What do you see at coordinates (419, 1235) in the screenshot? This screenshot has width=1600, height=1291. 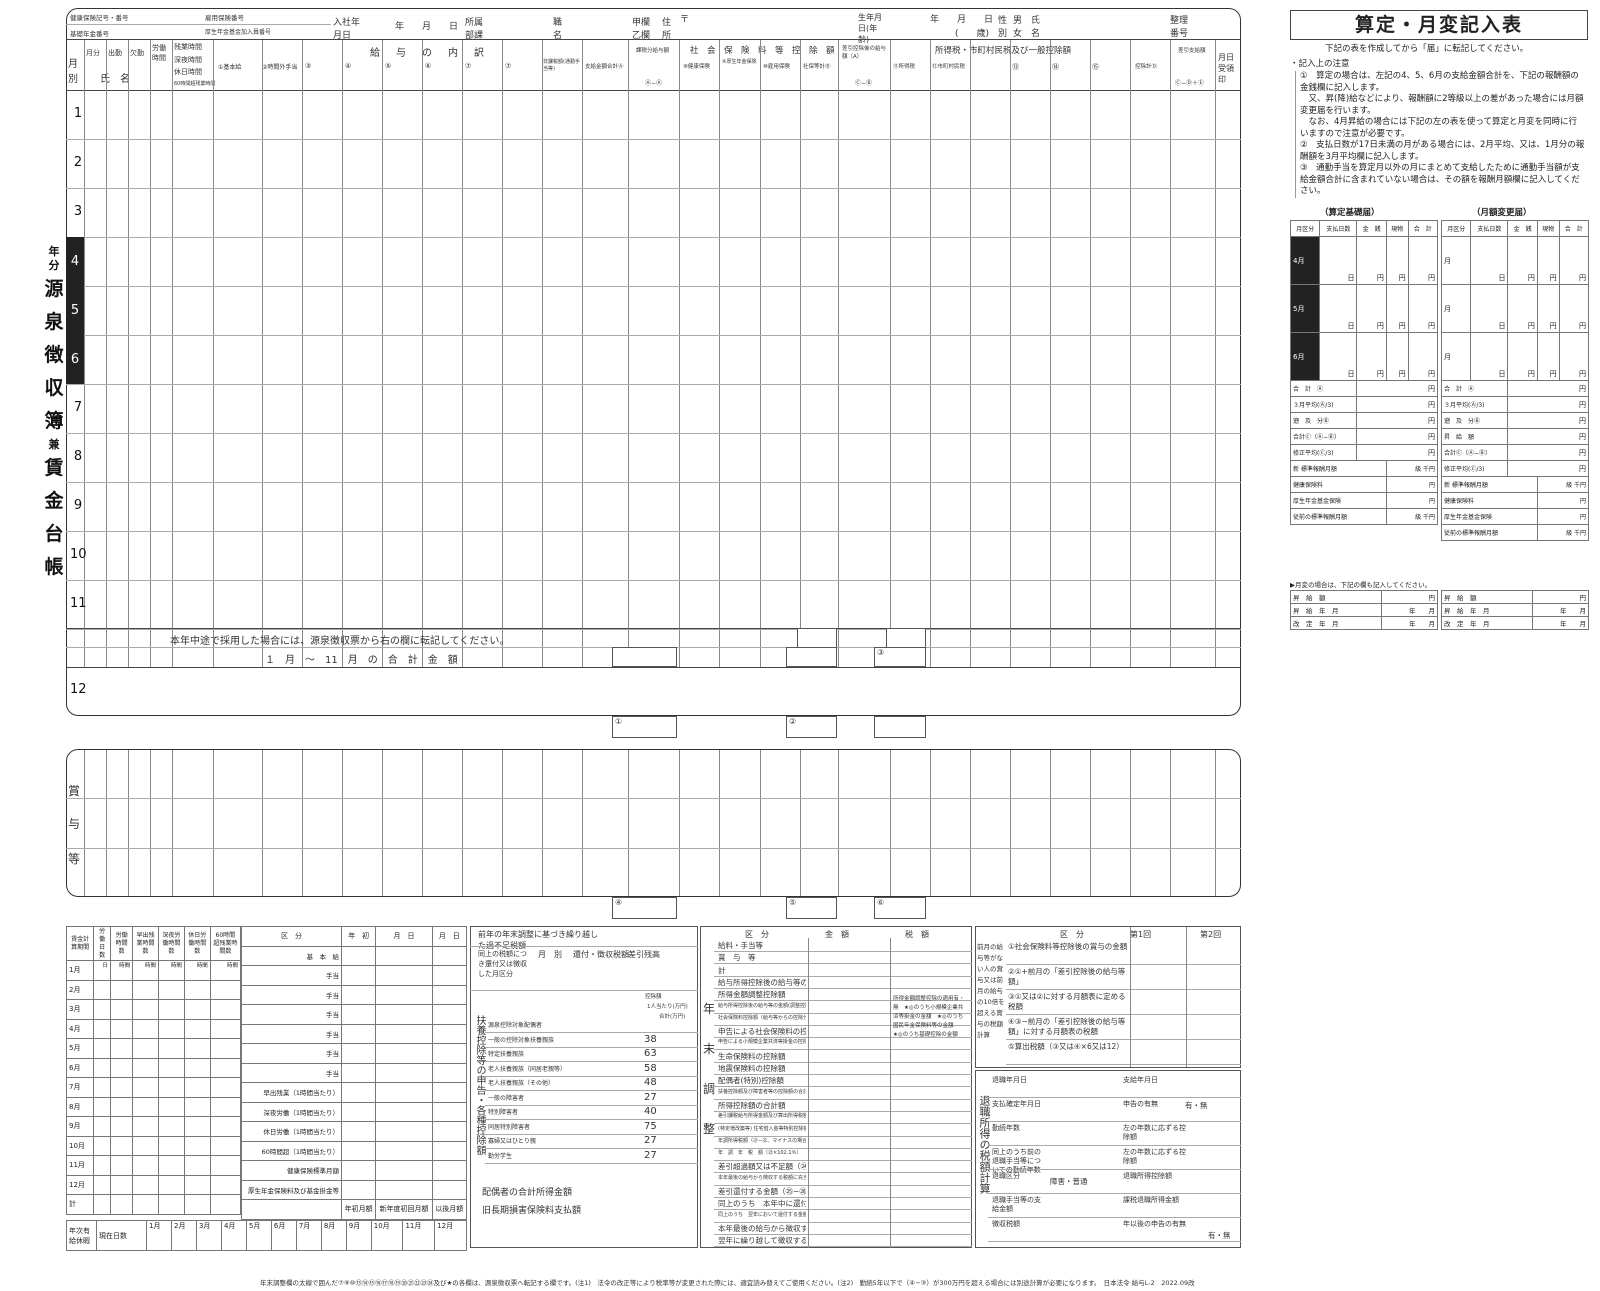 I see `paid-leave-month: 11月` at bounding box center [419, 1235].